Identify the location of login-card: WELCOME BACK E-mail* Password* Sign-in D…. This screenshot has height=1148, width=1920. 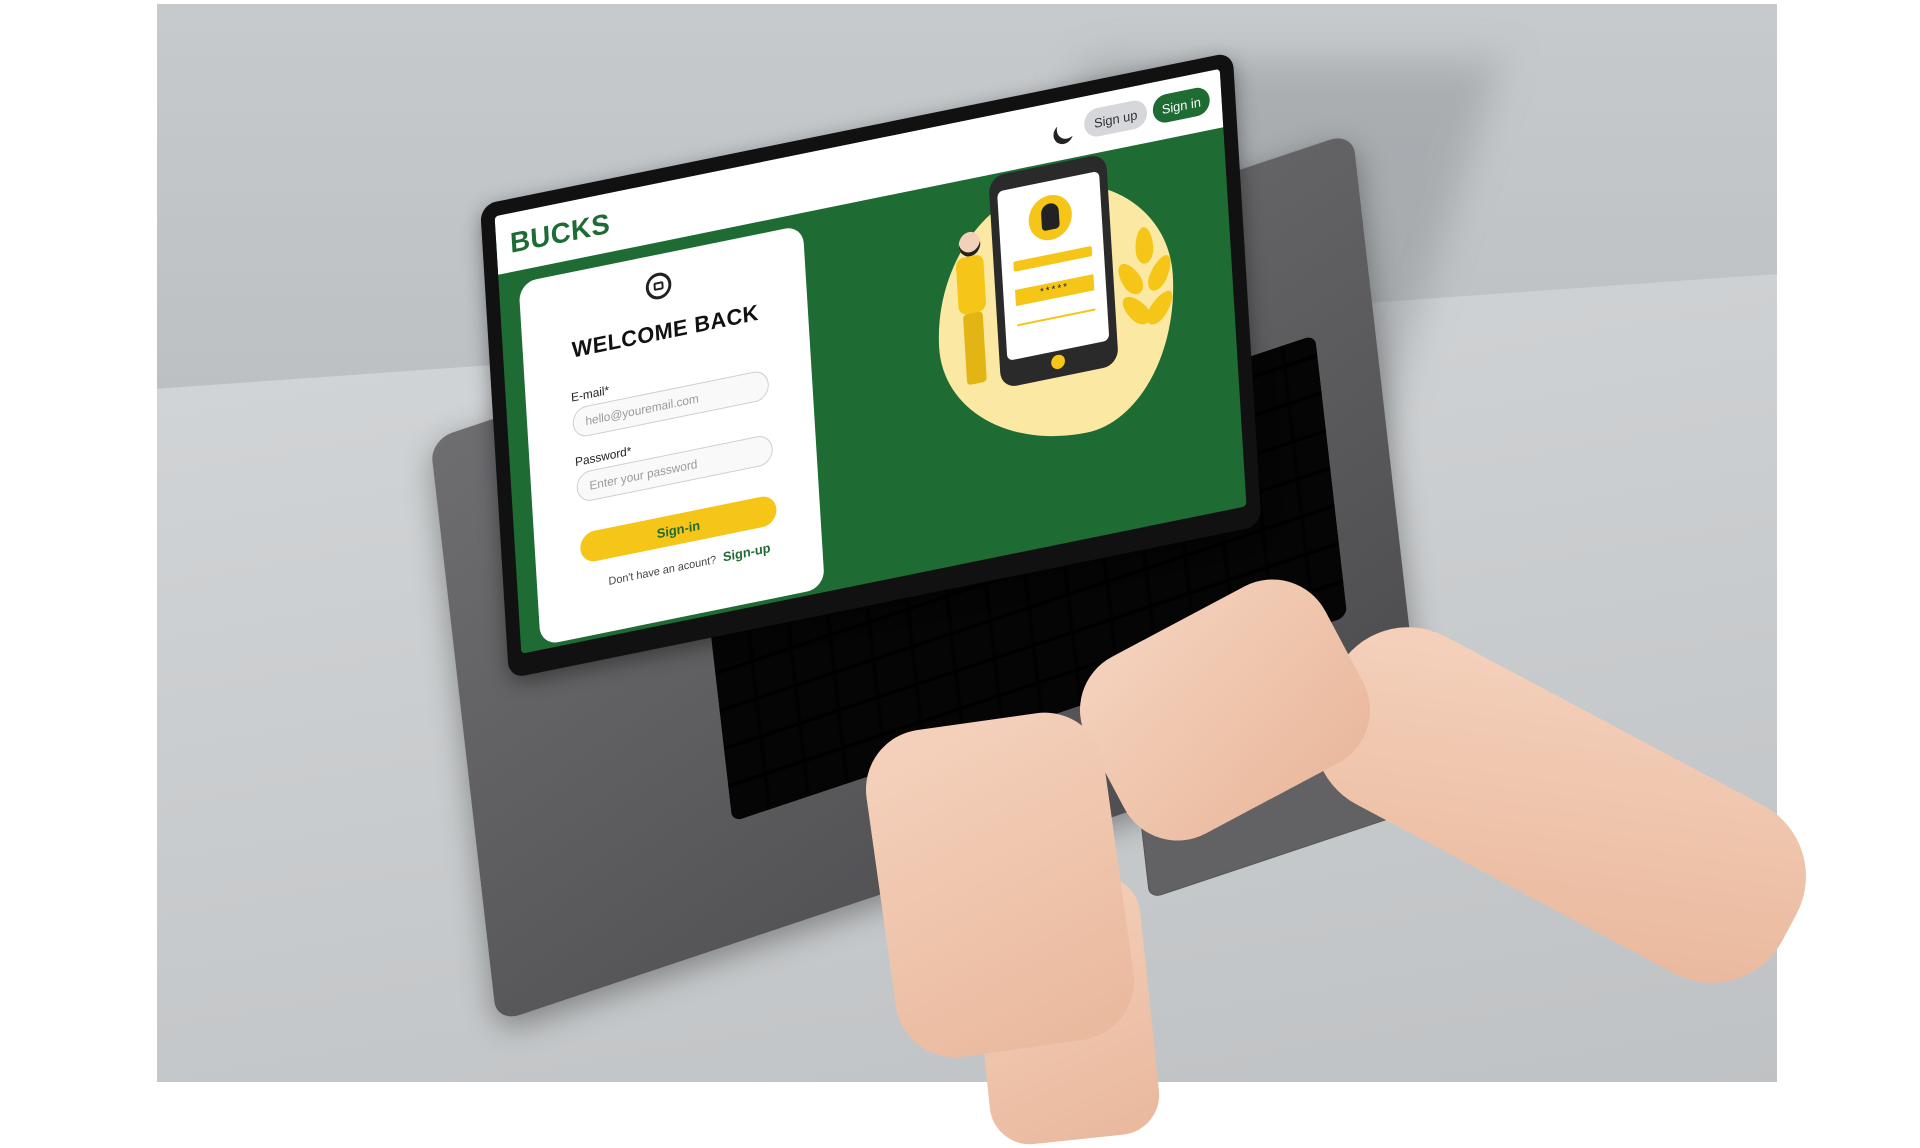
(671, 435).